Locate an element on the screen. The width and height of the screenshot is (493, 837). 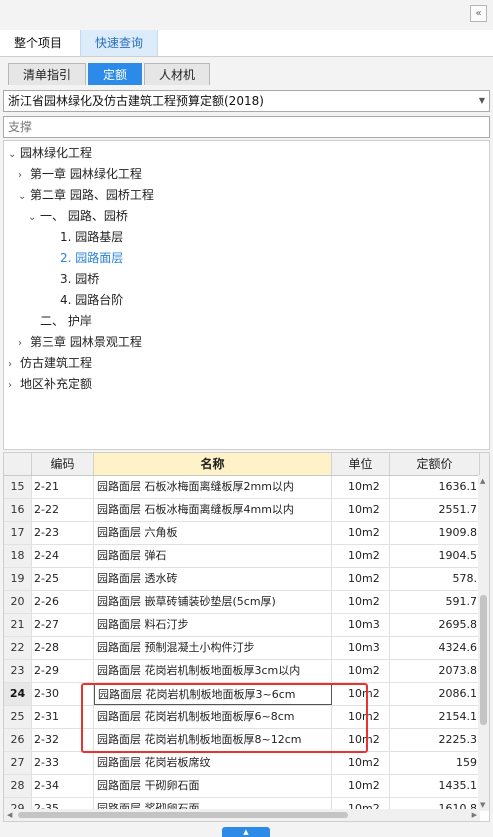
vertical-scroll-thumb is located at coordinates (483, 660).